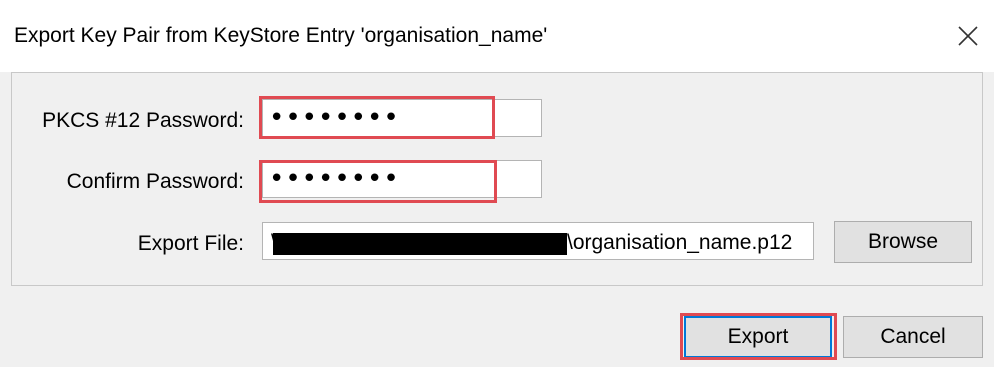 Image resolution: width=994 pixels, height=367 pixels. What do you see at coordinates (402, 118) in the screenshot?
I see `pkcs-password-field: ••••••••` at bounding box center [402, 118].